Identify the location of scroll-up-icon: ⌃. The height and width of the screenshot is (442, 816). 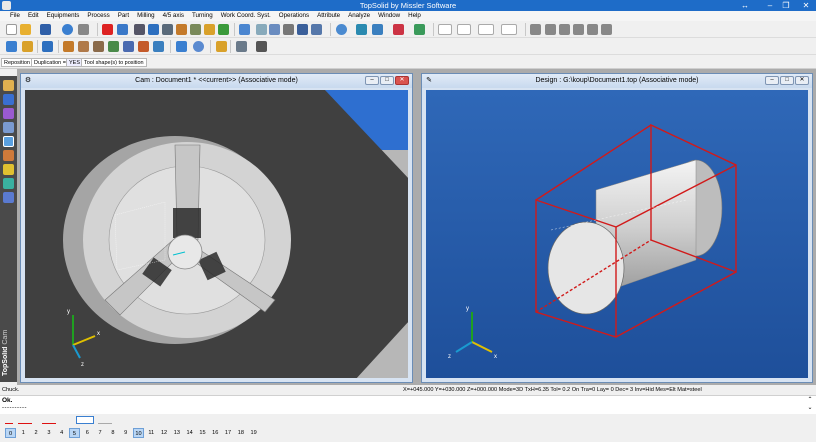
(810, 400).